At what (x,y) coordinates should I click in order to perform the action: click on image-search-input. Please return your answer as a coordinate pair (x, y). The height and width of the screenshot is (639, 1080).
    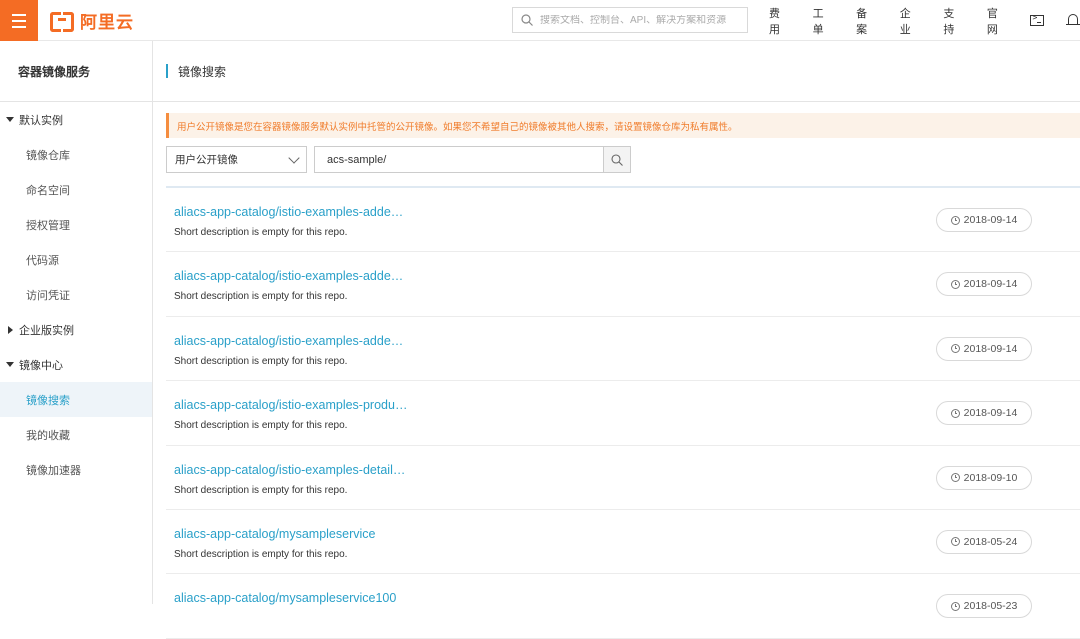
    Looking at the image, I should click on (477, 159).